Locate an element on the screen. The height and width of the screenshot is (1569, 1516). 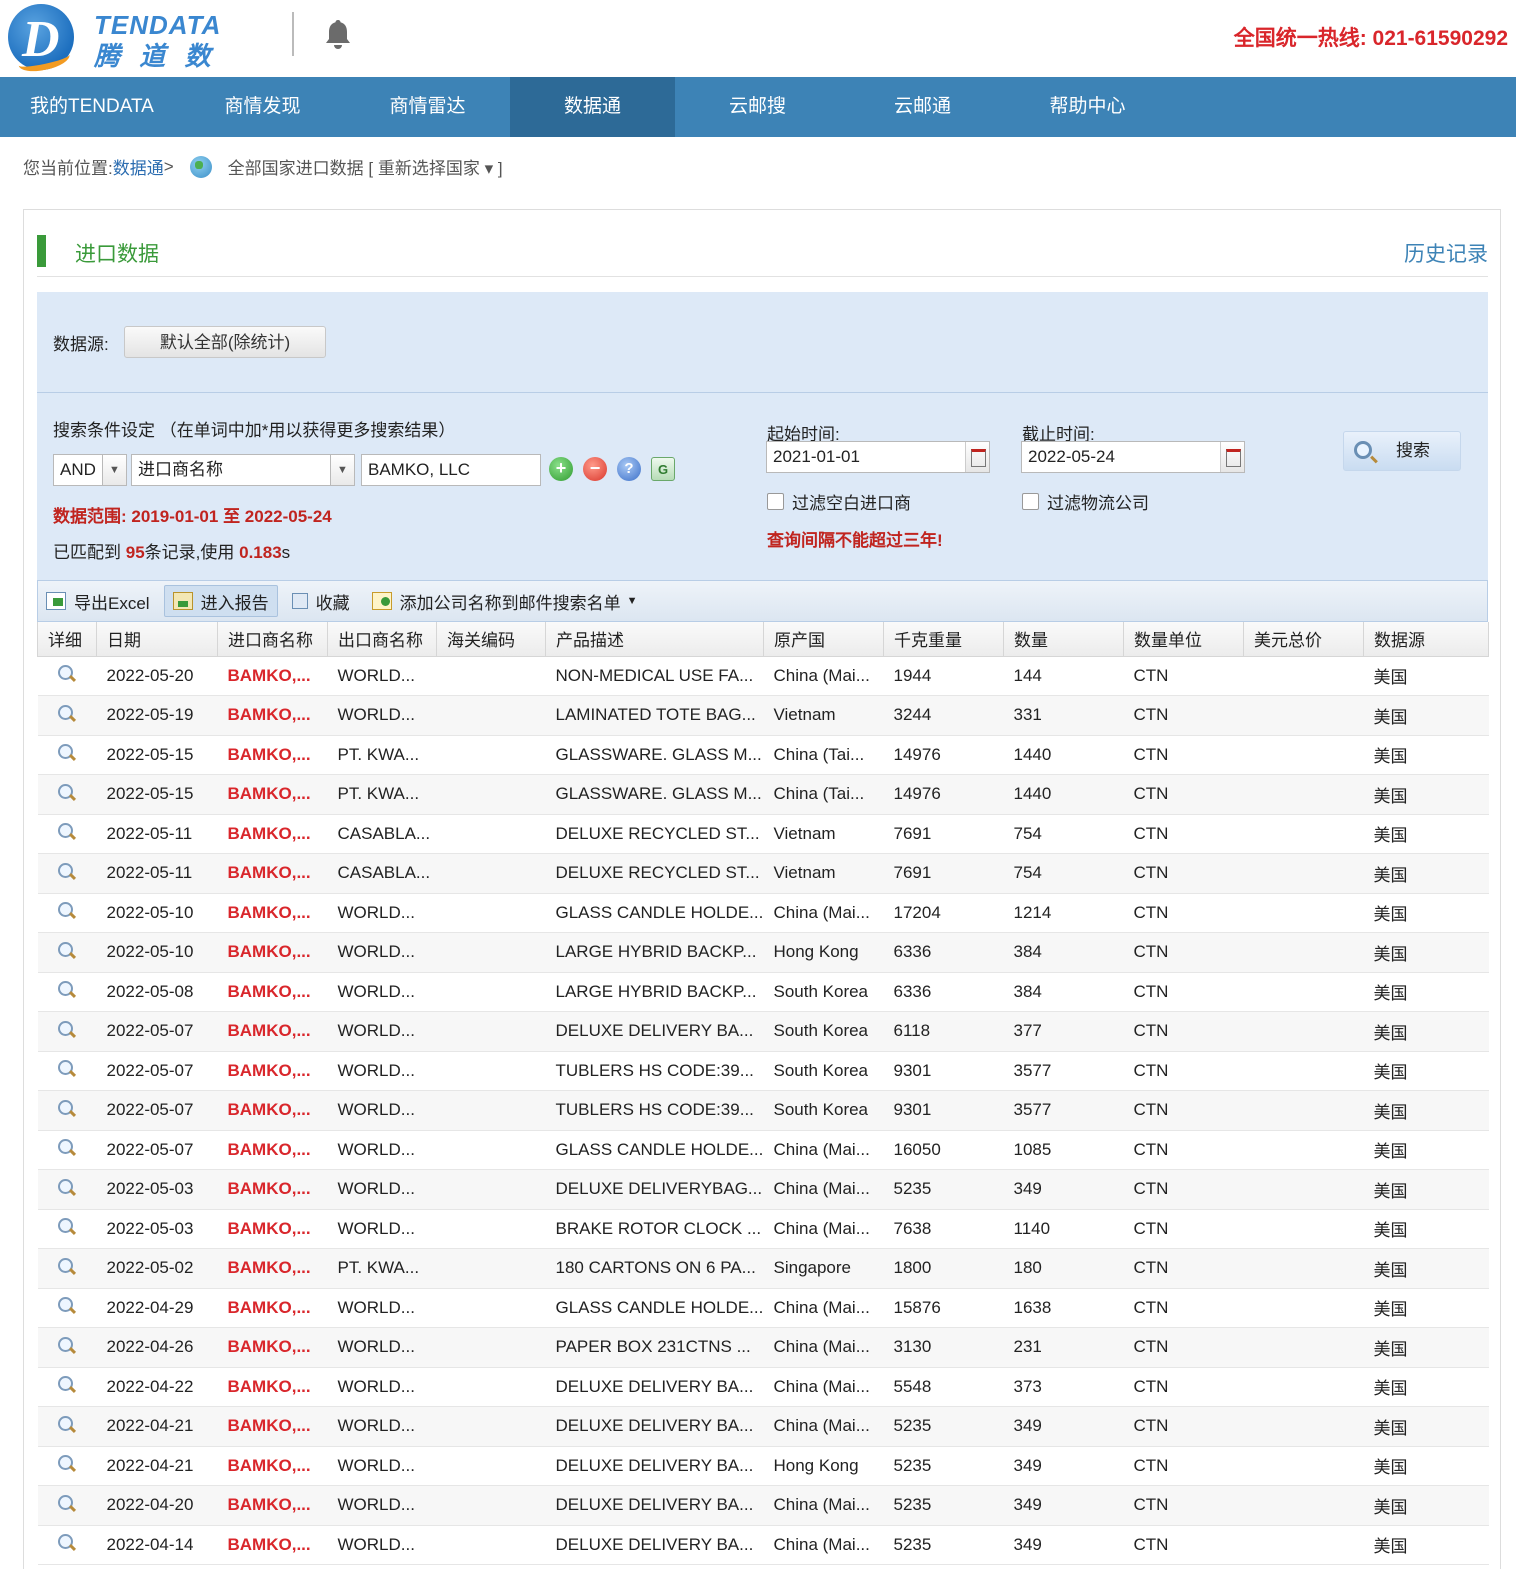
nav-help-center: 帮助中心 is located at coordinates (1087, 107).